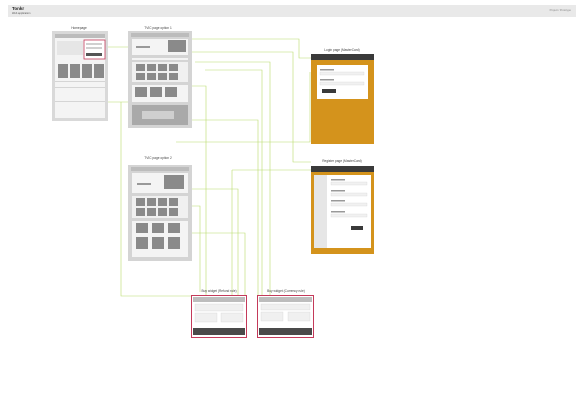 This screenshot has height=413, width=584. I want to click on homepage-label: Homepage, so click(79, 28).